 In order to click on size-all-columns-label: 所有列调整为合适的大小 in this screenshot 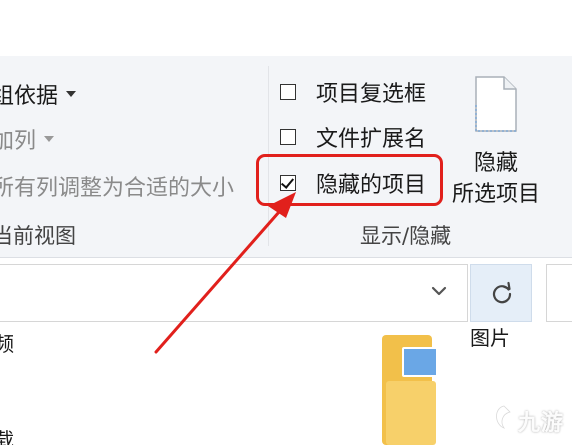, I will do `click(117, 188)`.